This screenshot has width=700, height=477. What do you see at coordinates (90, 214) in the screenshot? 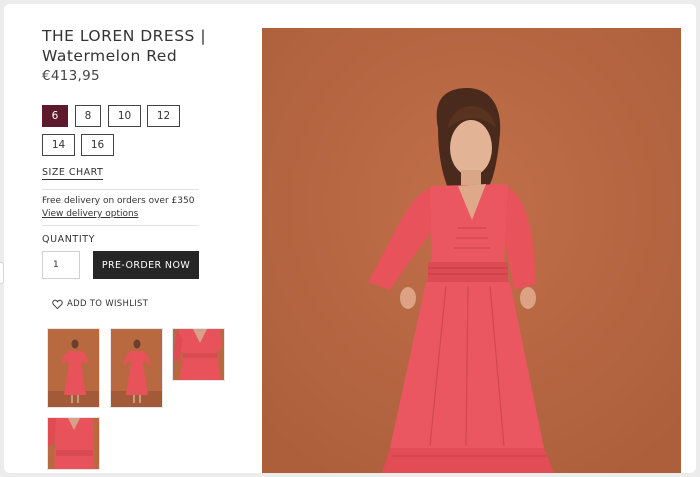
I see `view-delivery-options-link: View delivery options` at bounding box center [90, 214].